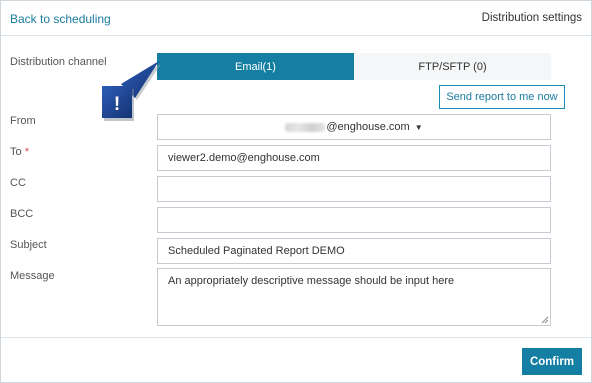  I want to click on cc-label: CC, so click(18, 183).